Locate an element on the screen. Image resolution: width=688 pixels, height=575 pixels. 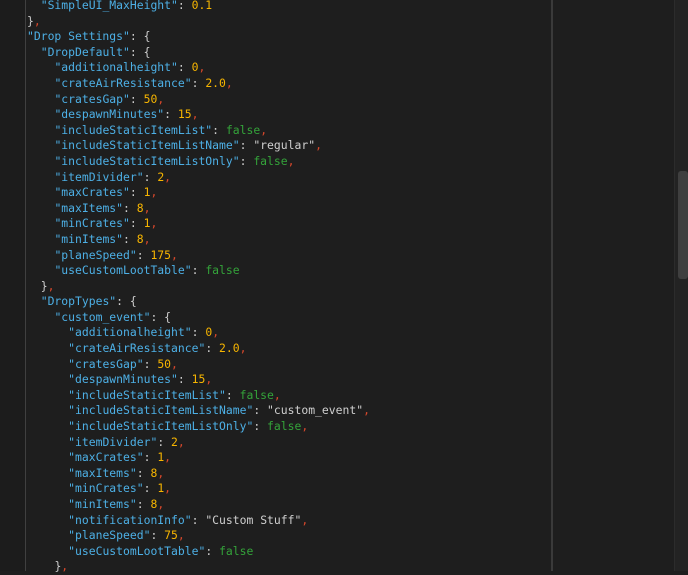
token-num: 8 is located at coordinates (140, 207).